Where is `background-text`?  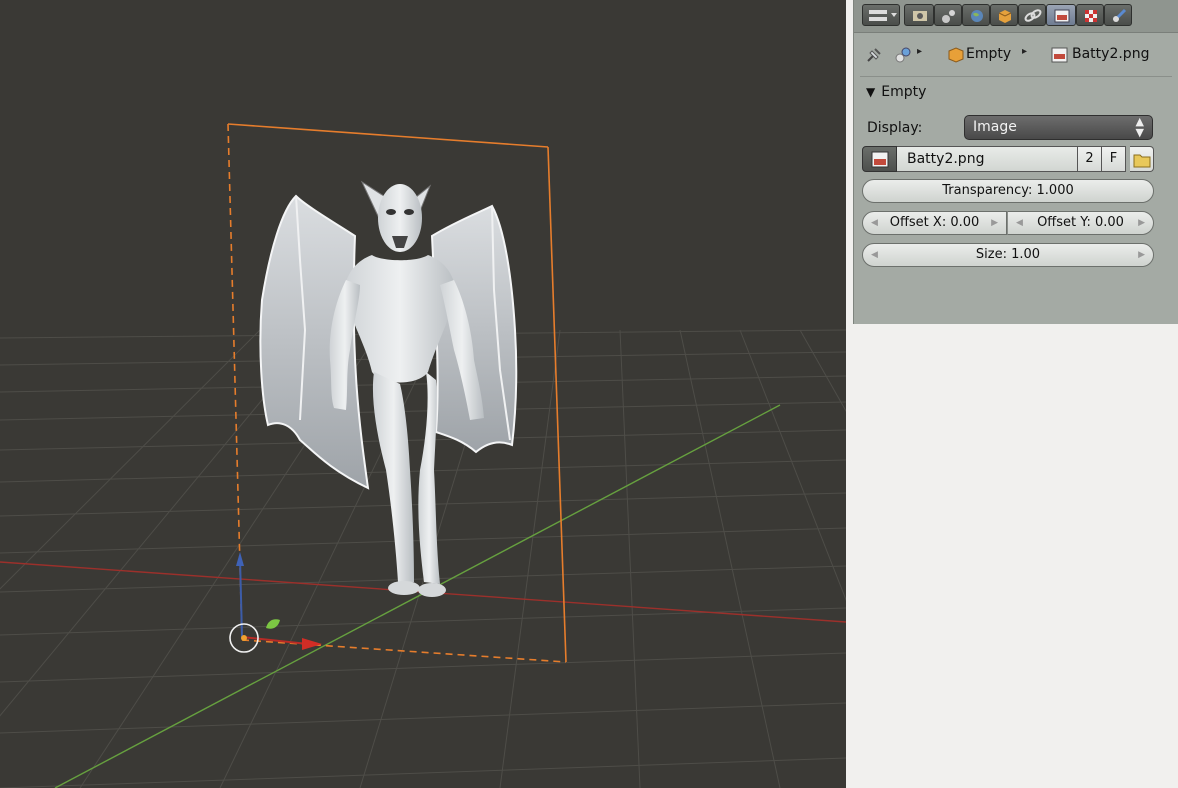 background-text is located at coordinates (874, 363).